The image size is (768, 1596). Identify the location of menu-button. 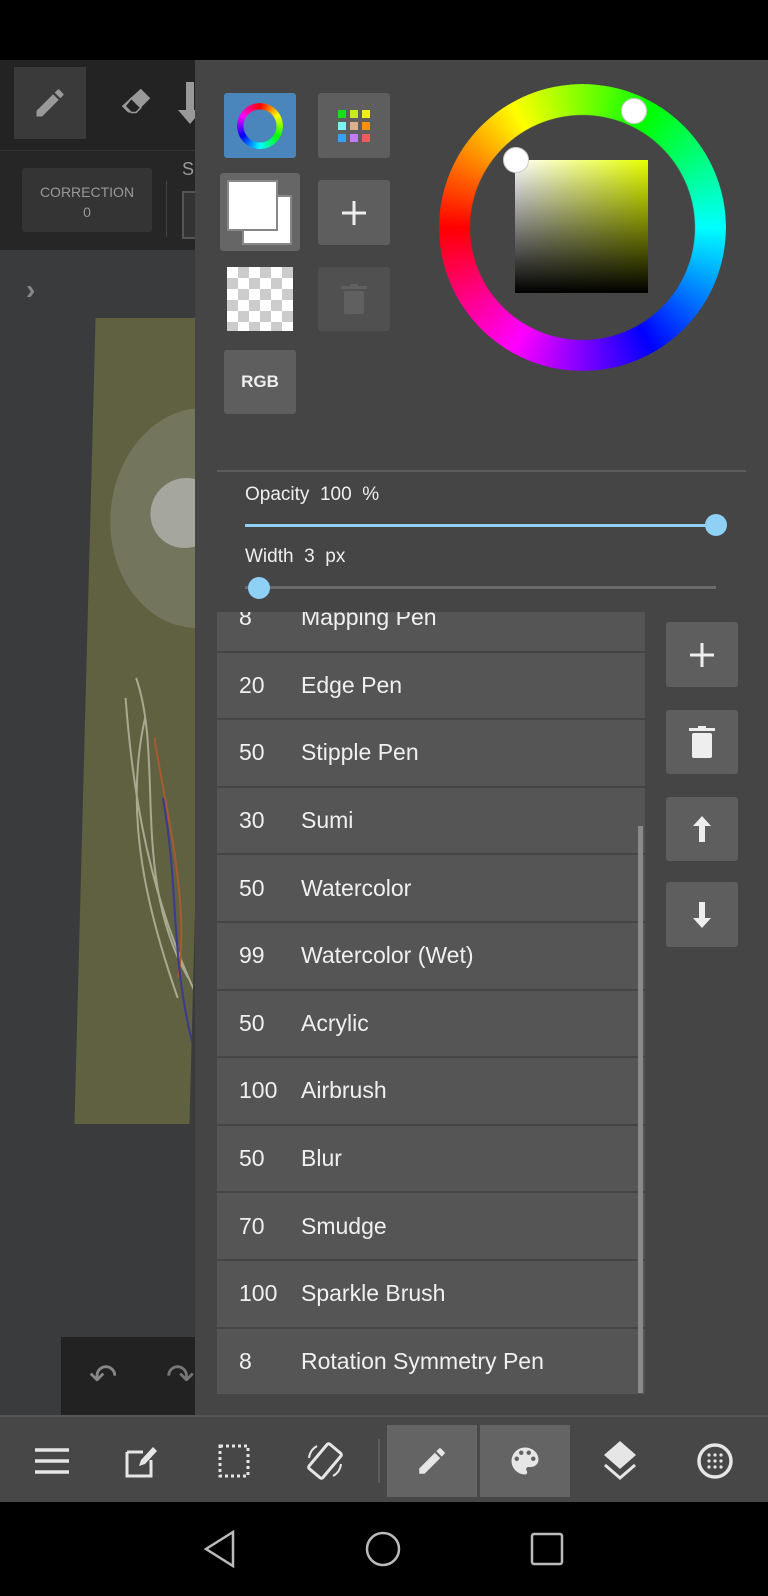
(52, 1461).